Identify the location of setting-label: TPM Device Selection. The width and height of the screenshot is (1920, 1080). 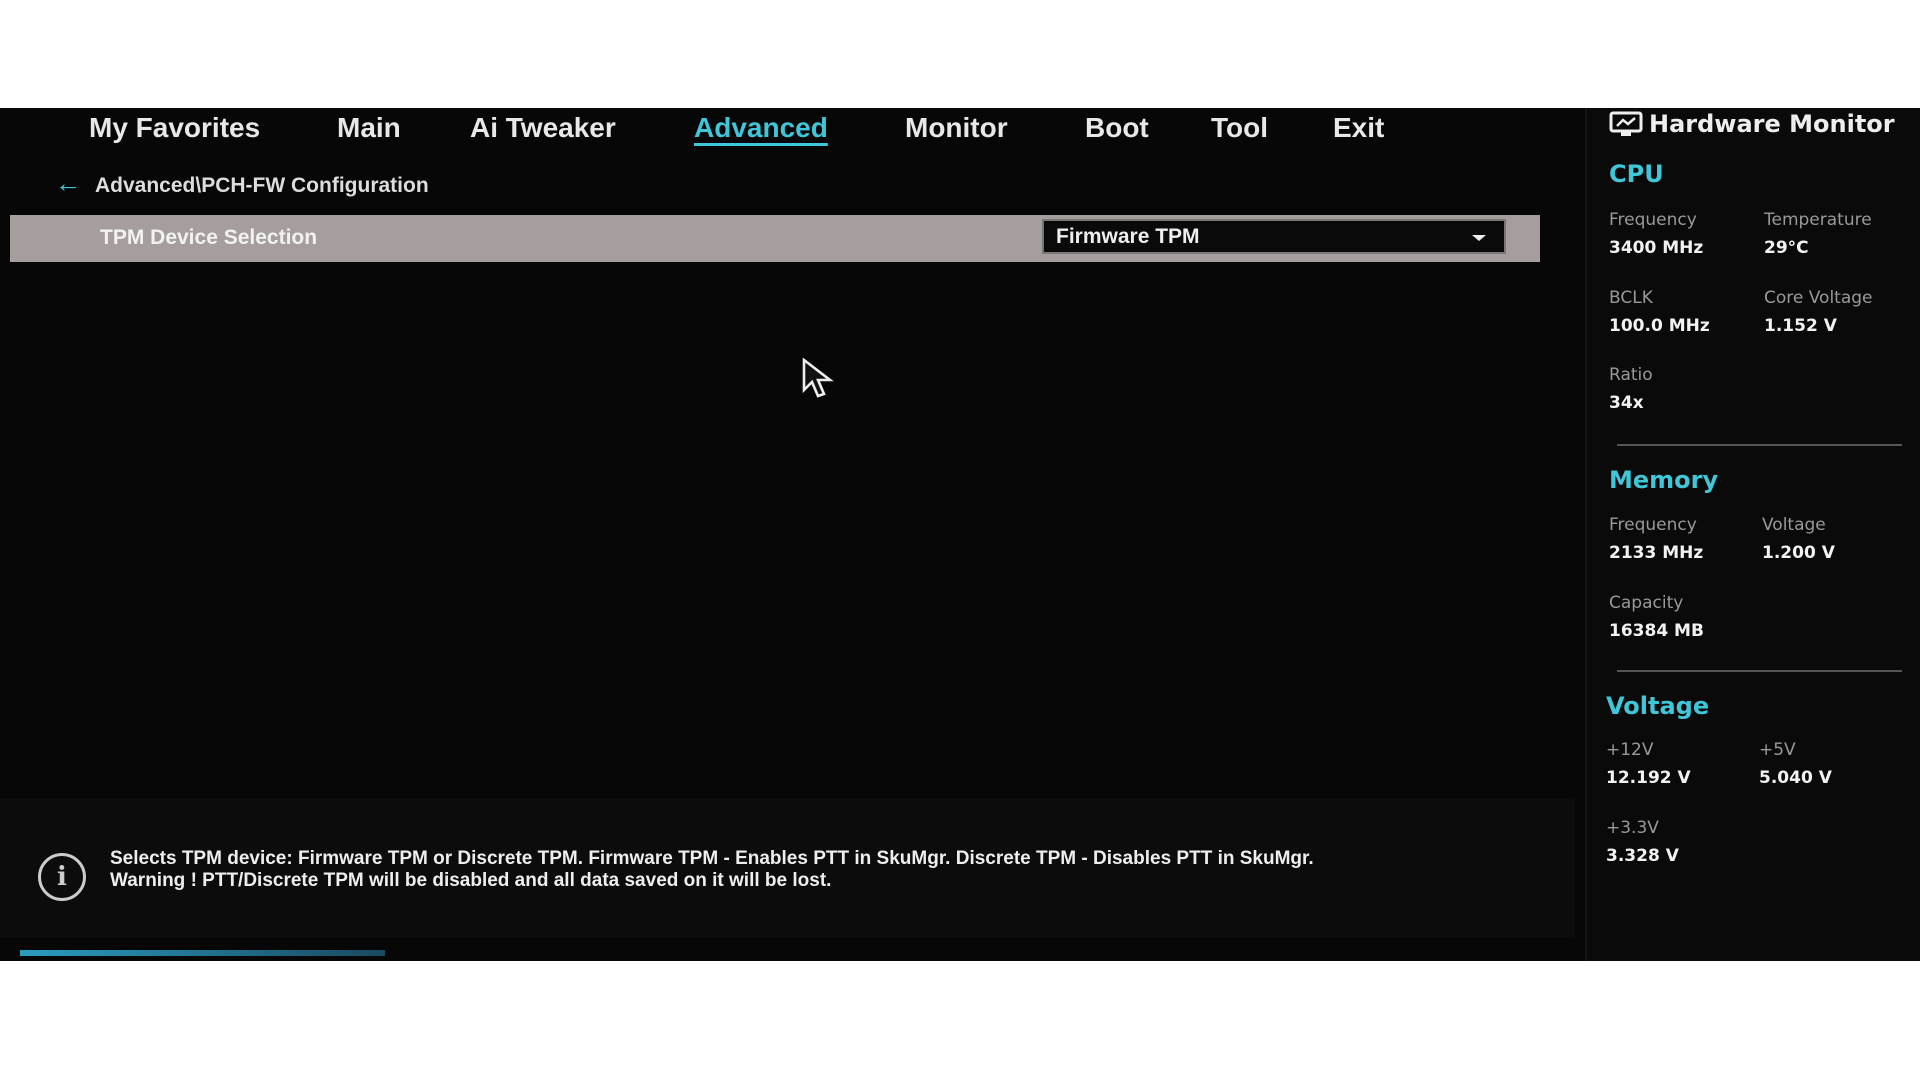
(209, 237).